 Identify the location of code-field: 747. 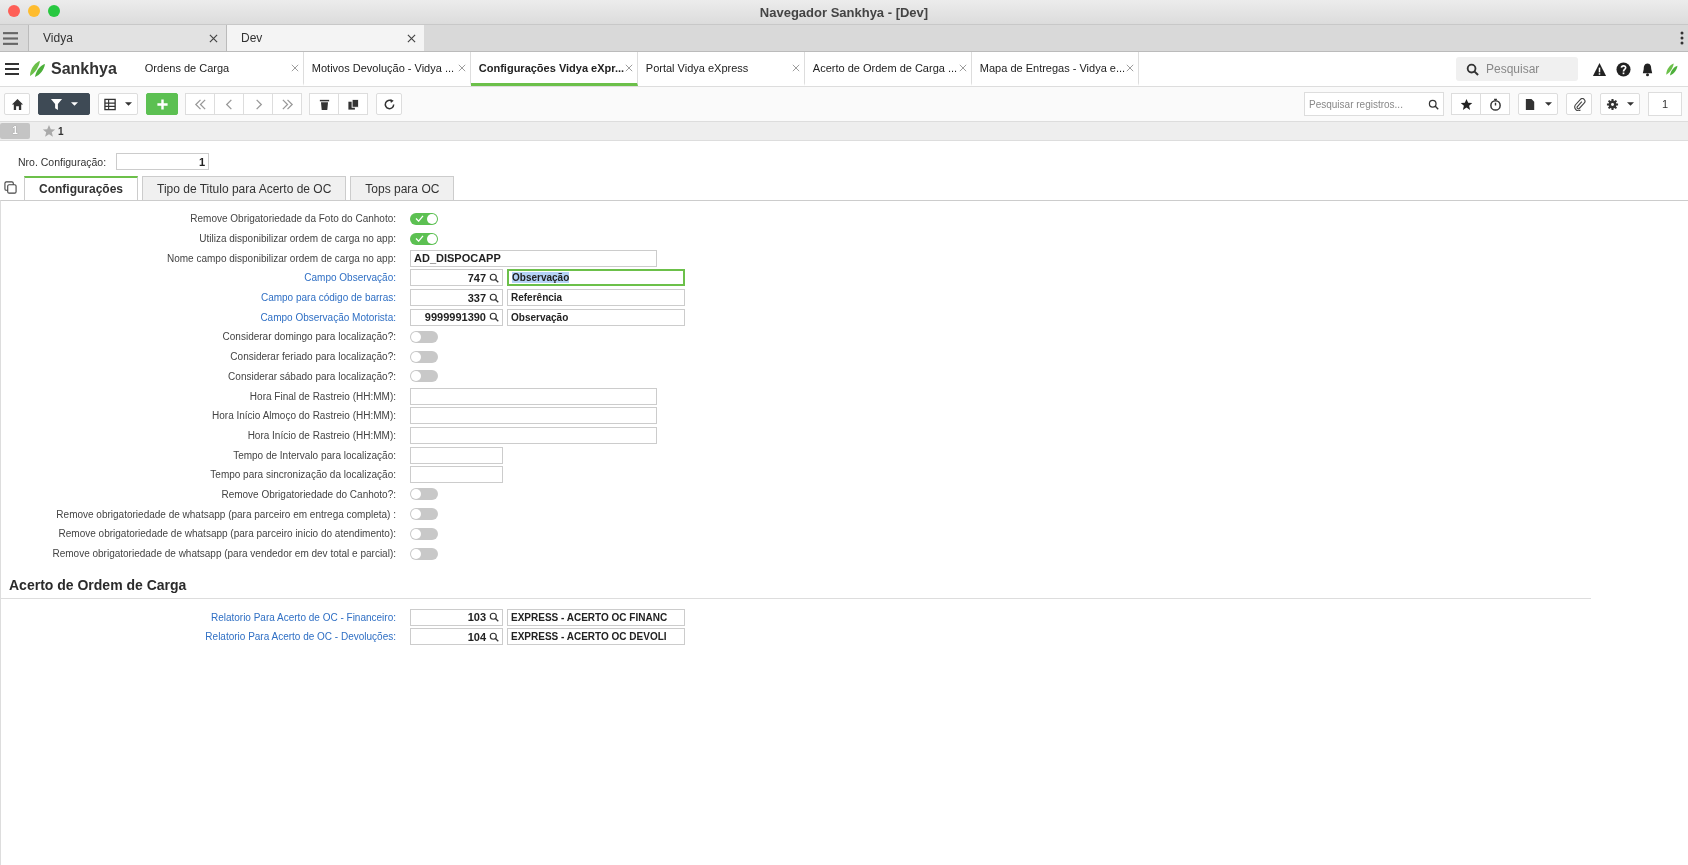
(456, 278).